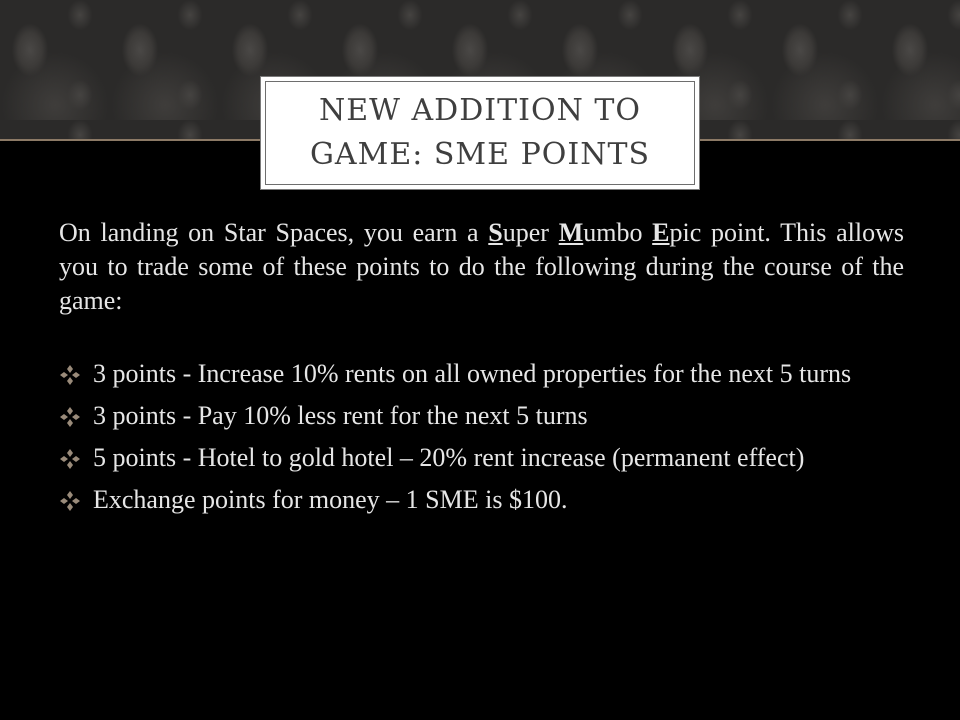 This screenshot has height=720, width=960. Describe the element at coordinates (571, 232) in the screenshot. I see `intro-letter-m: M` at that location.